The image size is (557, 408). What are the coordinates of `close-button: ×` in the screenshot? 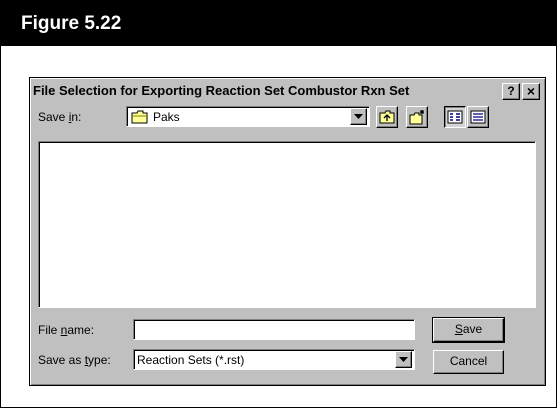 It's located at (531, 91).